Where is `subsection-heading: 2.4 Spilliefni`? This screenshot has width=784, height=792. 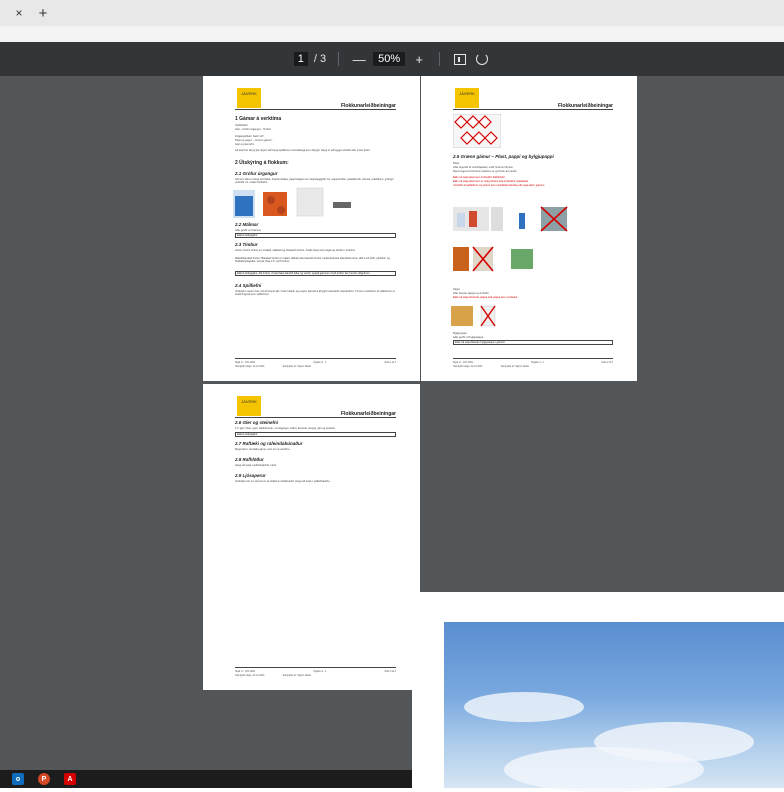 subsection-heading: 2.4 Spilliefni is located at coordinates (248, 285).